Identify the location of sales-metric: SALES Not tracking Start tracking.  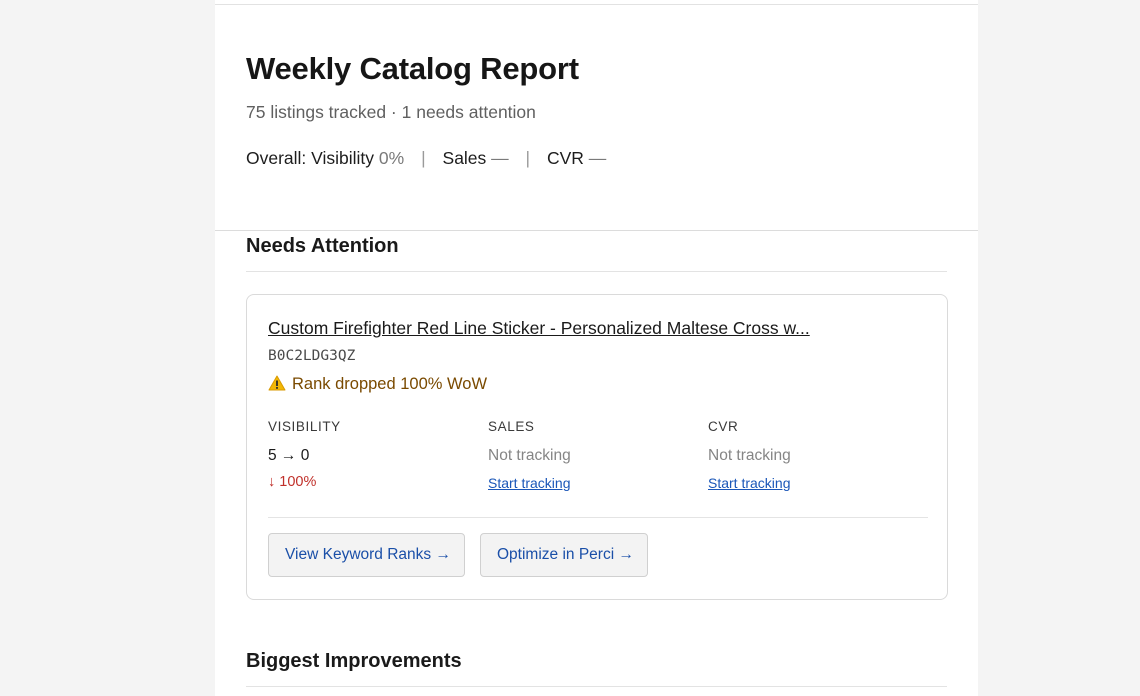
(529, 455).